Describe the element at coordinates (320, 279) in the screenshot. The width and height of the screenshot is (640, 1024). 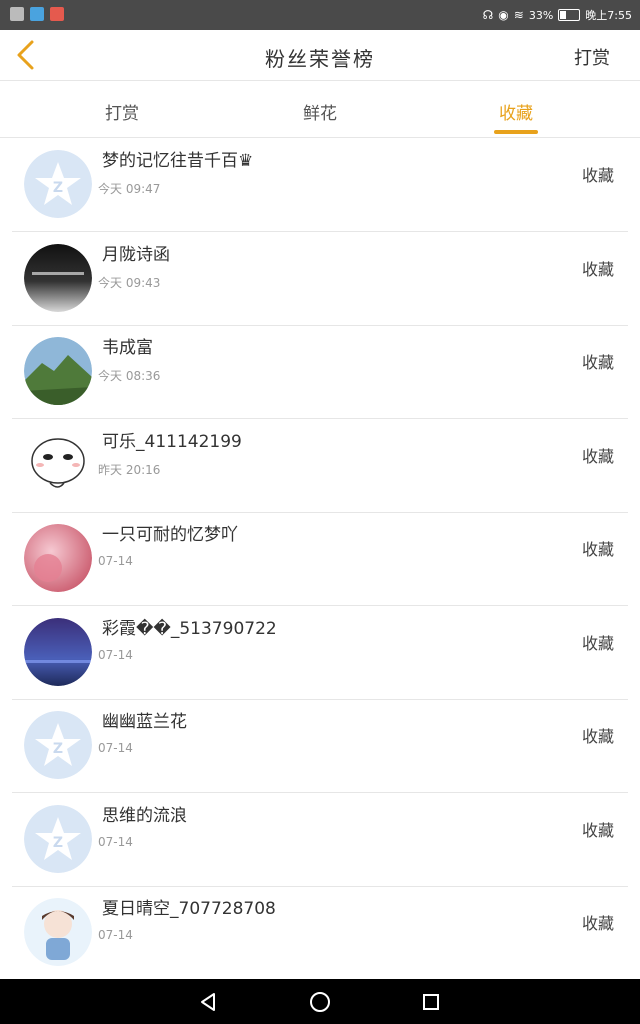
I see `list-item: 月陇诗函今天 09:43 收藏` at that location.